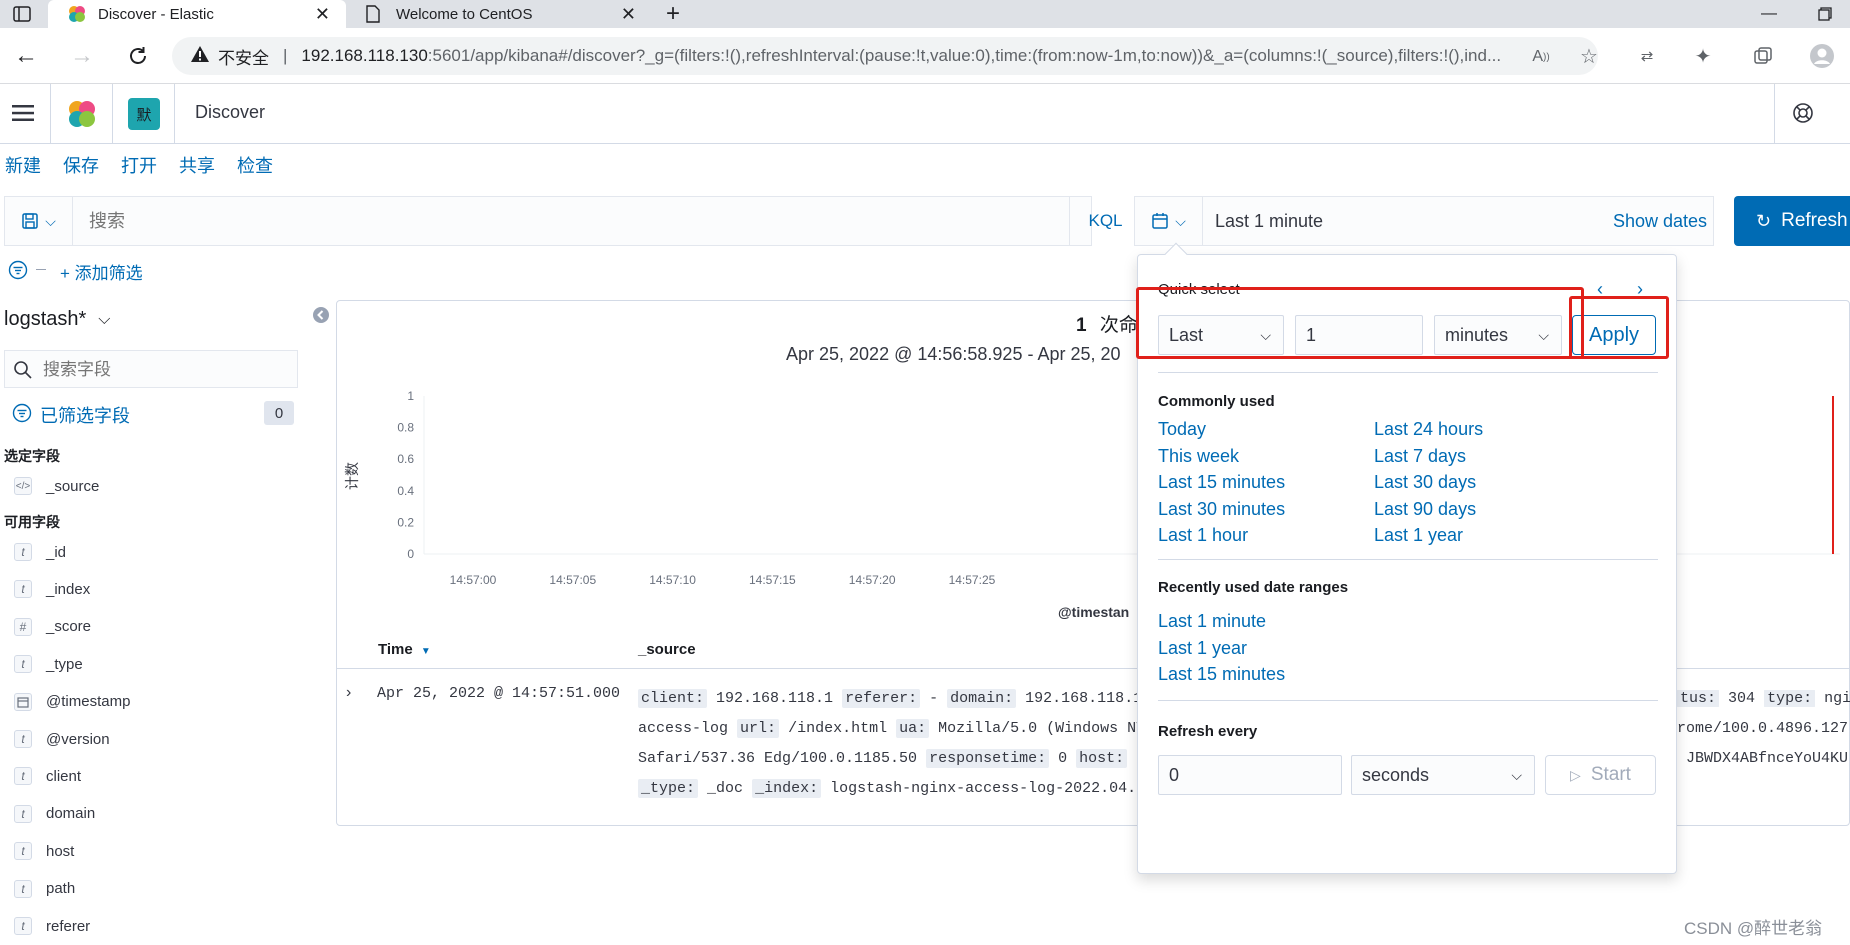 This screenshot has width=1850, height=945. Describe the element at coordinates (156, 14) in the screenshot. I see `tab-title: Discover - Elastic` at that location.